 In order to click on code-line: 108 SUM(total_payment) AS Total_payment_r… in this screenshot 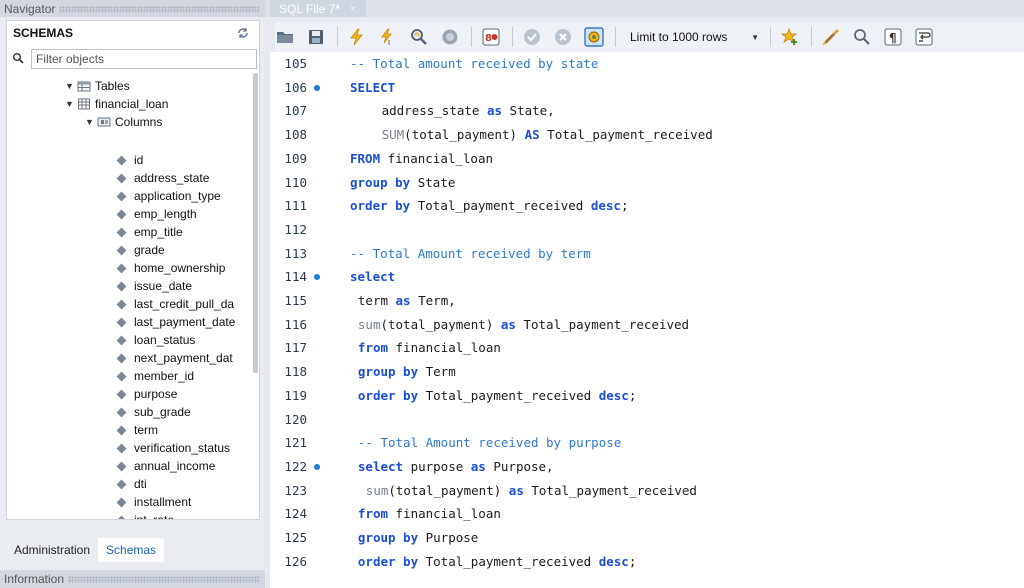, I will do `click(647, 138)`.